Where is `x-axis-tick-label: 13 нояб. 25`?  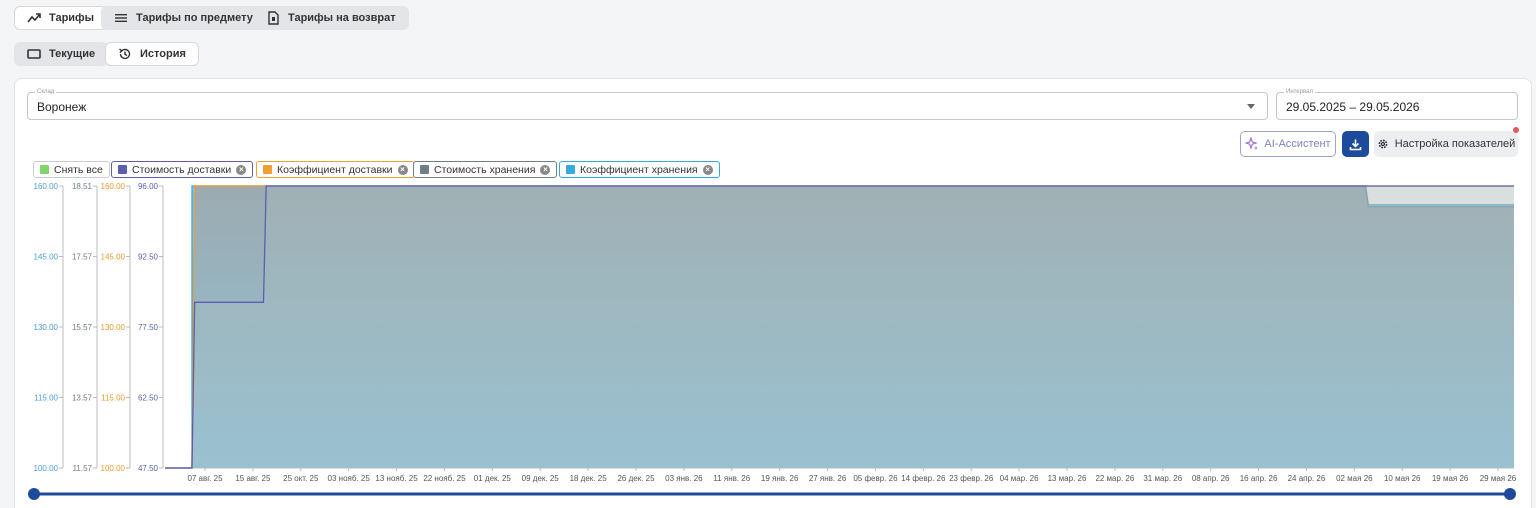
x-axis-tick-label: 13 нояб. 25 is located at coordinates (396, 478).